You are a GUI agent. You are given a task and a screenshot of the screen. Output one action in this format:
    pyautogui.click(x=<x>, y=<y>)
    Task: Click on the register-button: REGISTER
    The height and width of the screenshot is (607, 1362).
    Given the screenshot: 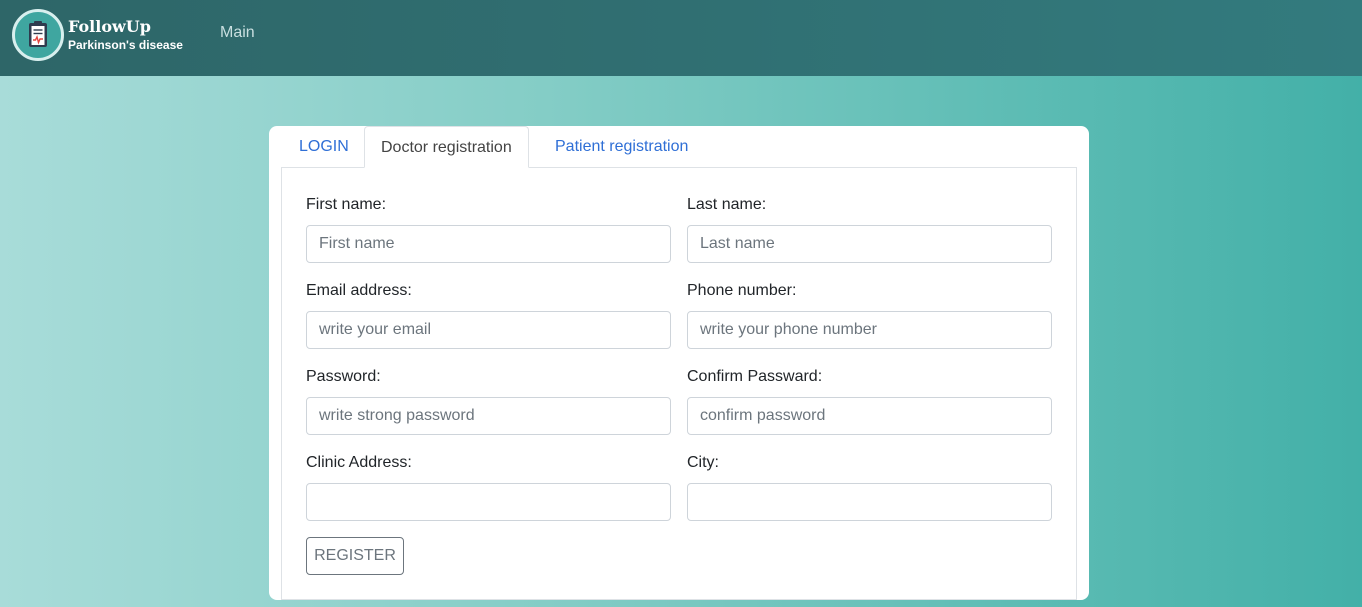 What is the action you would take?
    pyautogui.click(x=355, y=556)
    